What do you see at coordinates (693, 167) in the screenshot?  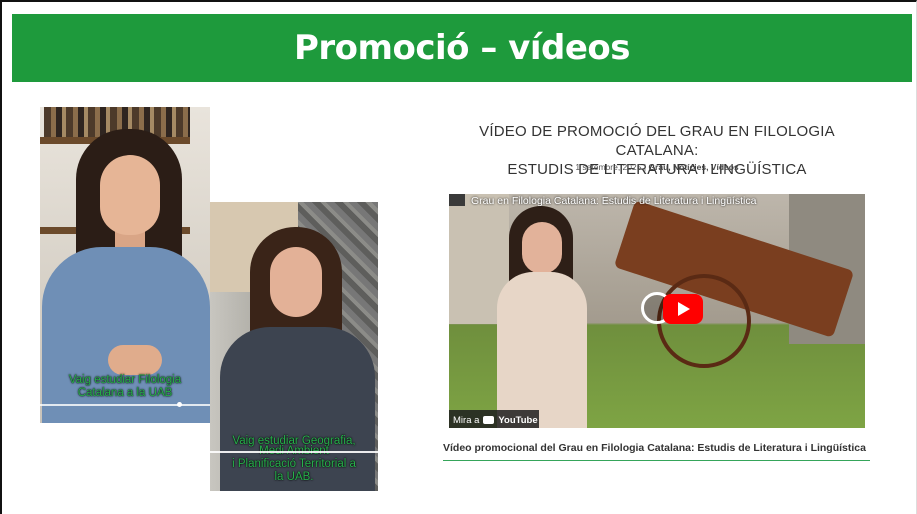 I see `article-categories: Grau, Notícies, Vídeos` at bounding box center [693, 167].